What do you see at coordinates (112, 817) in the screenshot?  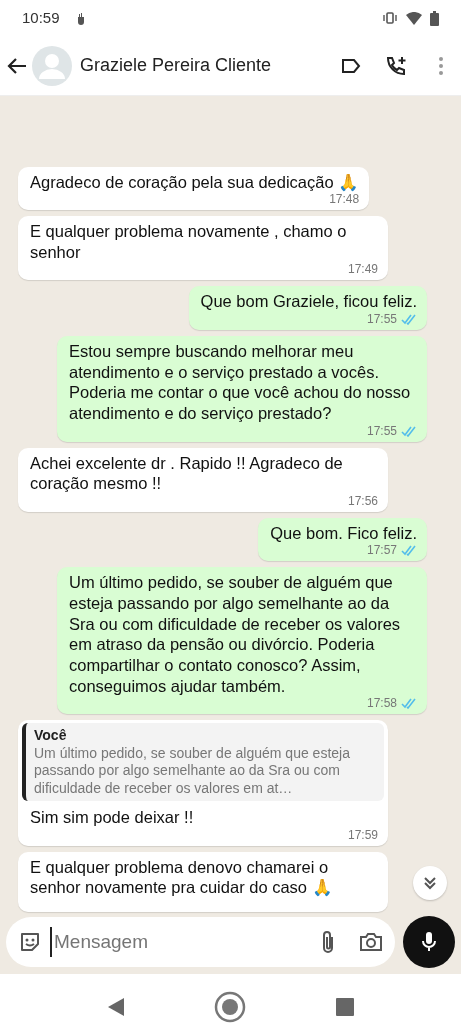 I see `message-text: Sim sim pode deixar !!` at bounding box center [112, 817].